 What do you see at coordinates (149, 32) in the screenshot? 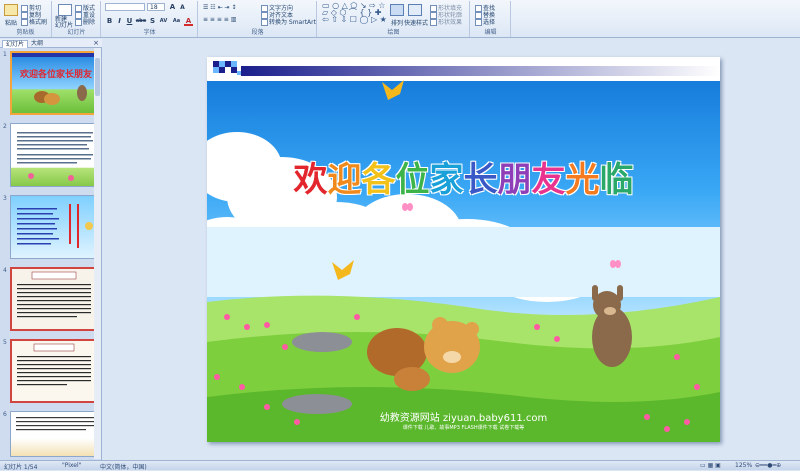
I see `font-group-label: 字体` at bounding box center [149, 32].